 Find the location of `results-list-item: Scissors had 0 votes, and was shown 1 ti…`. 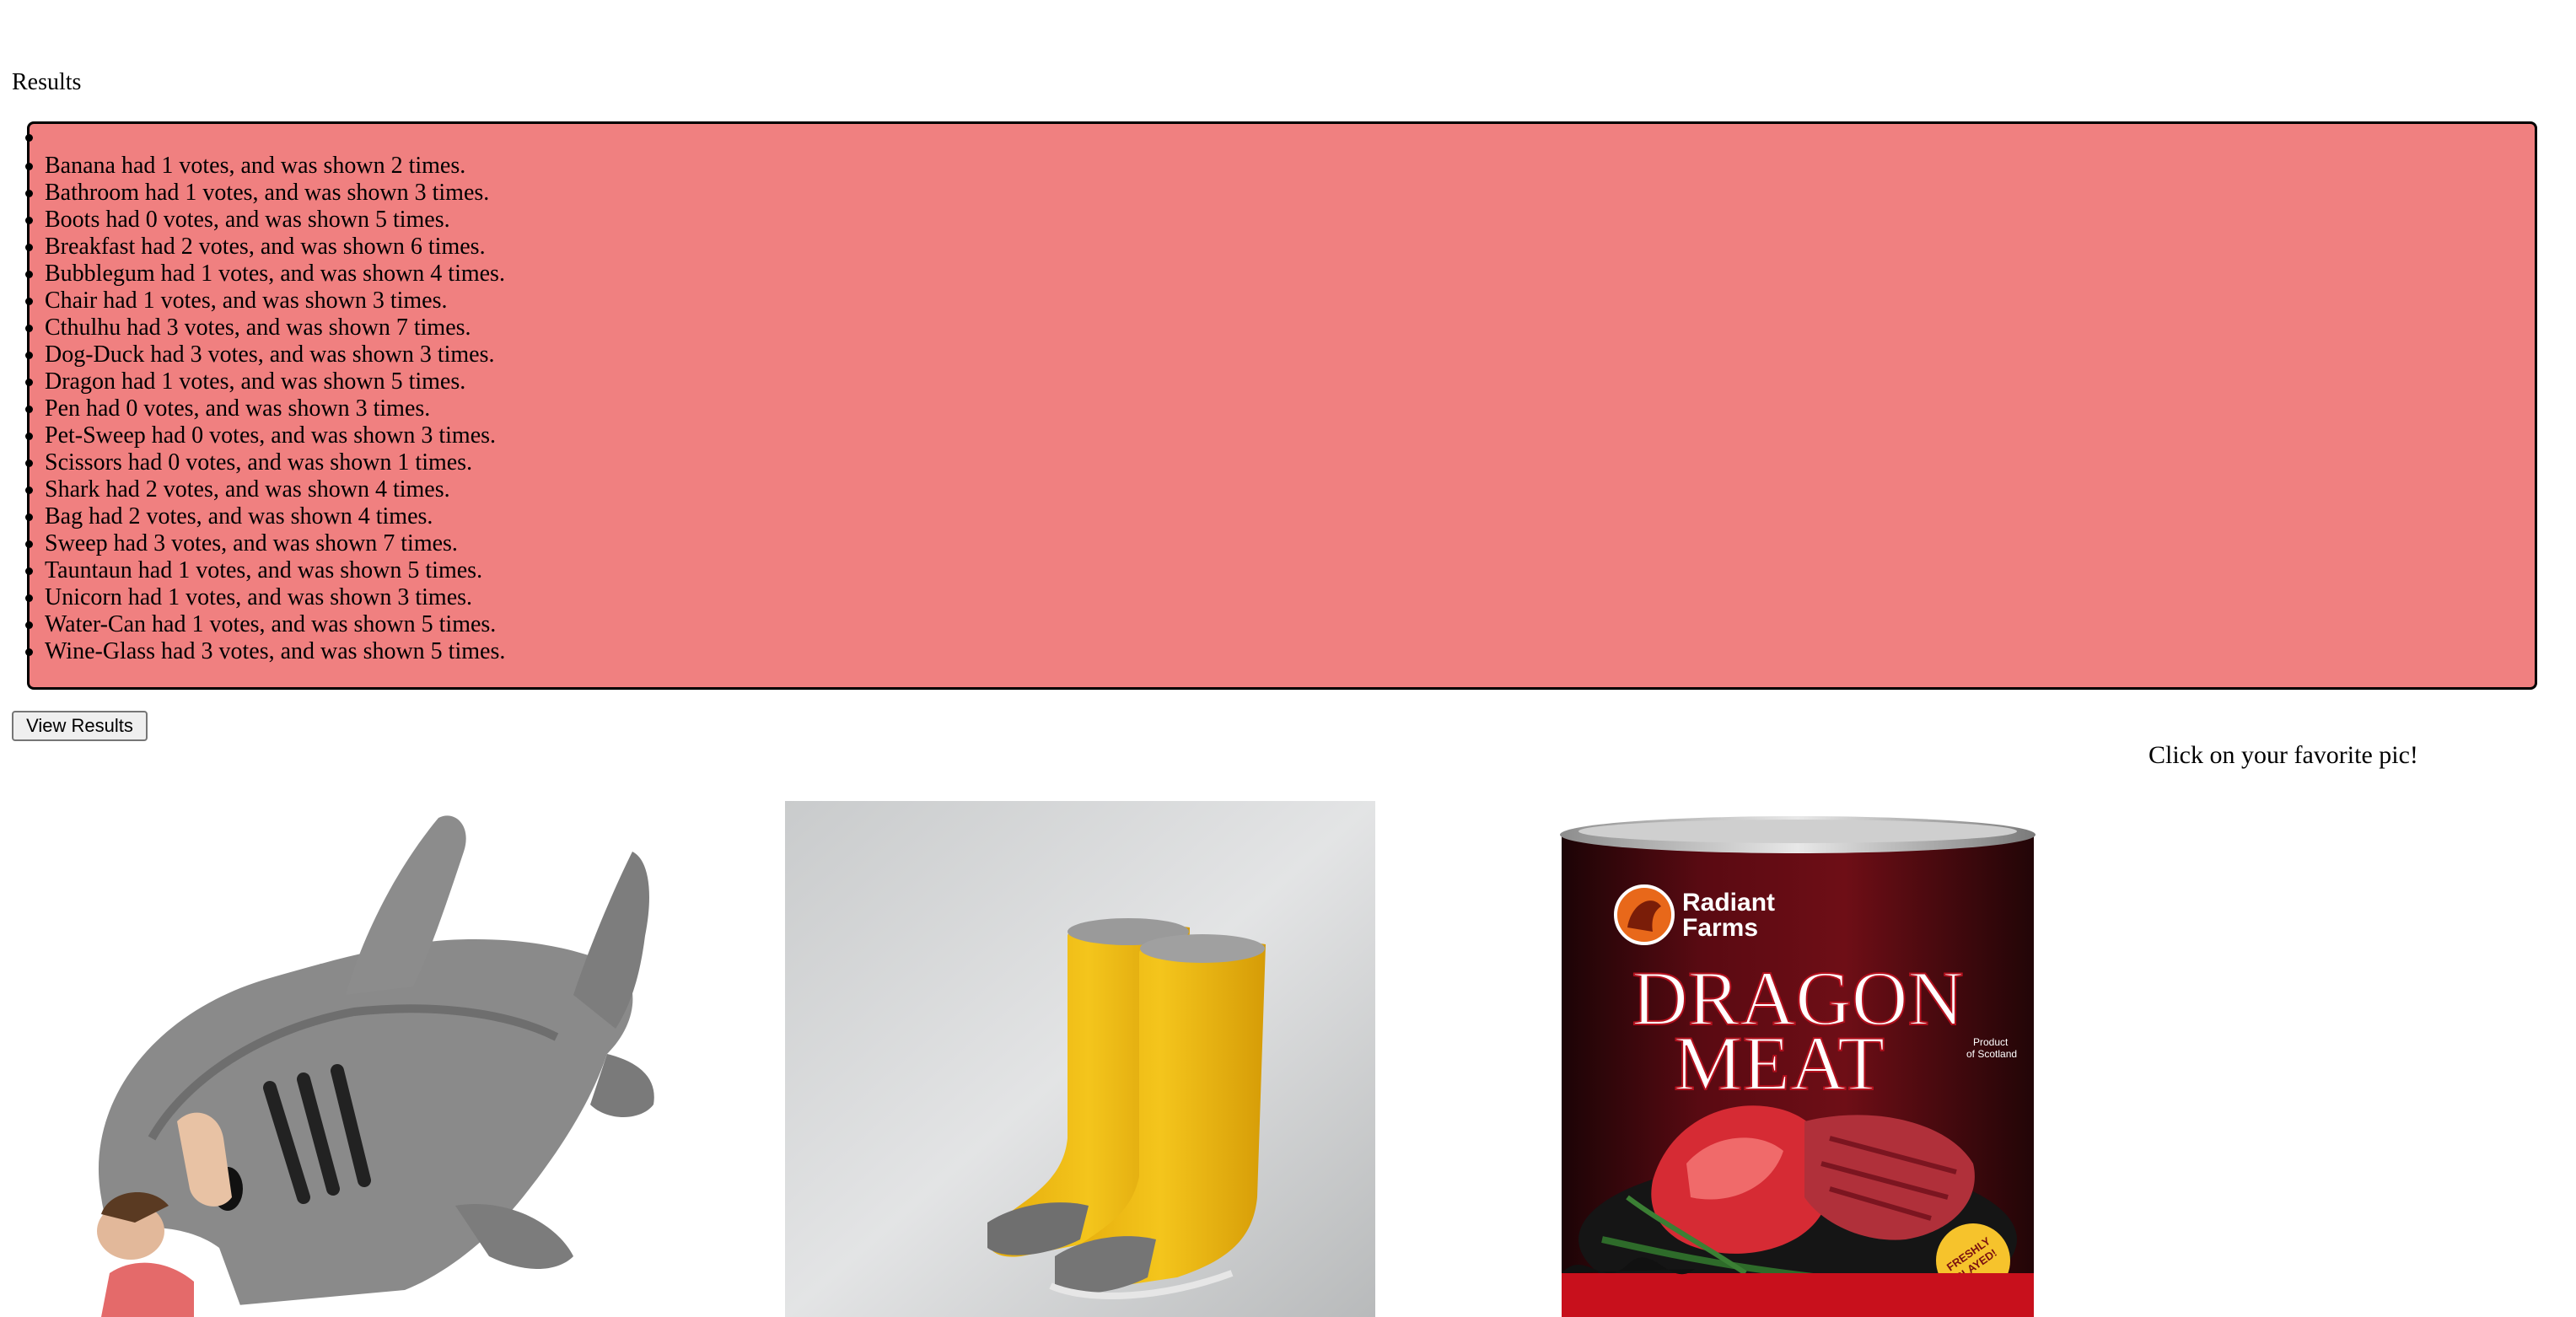

results-list-item: Scissors had 0 votes, and was shown 1 ti… is located at coordinates (264, 462).